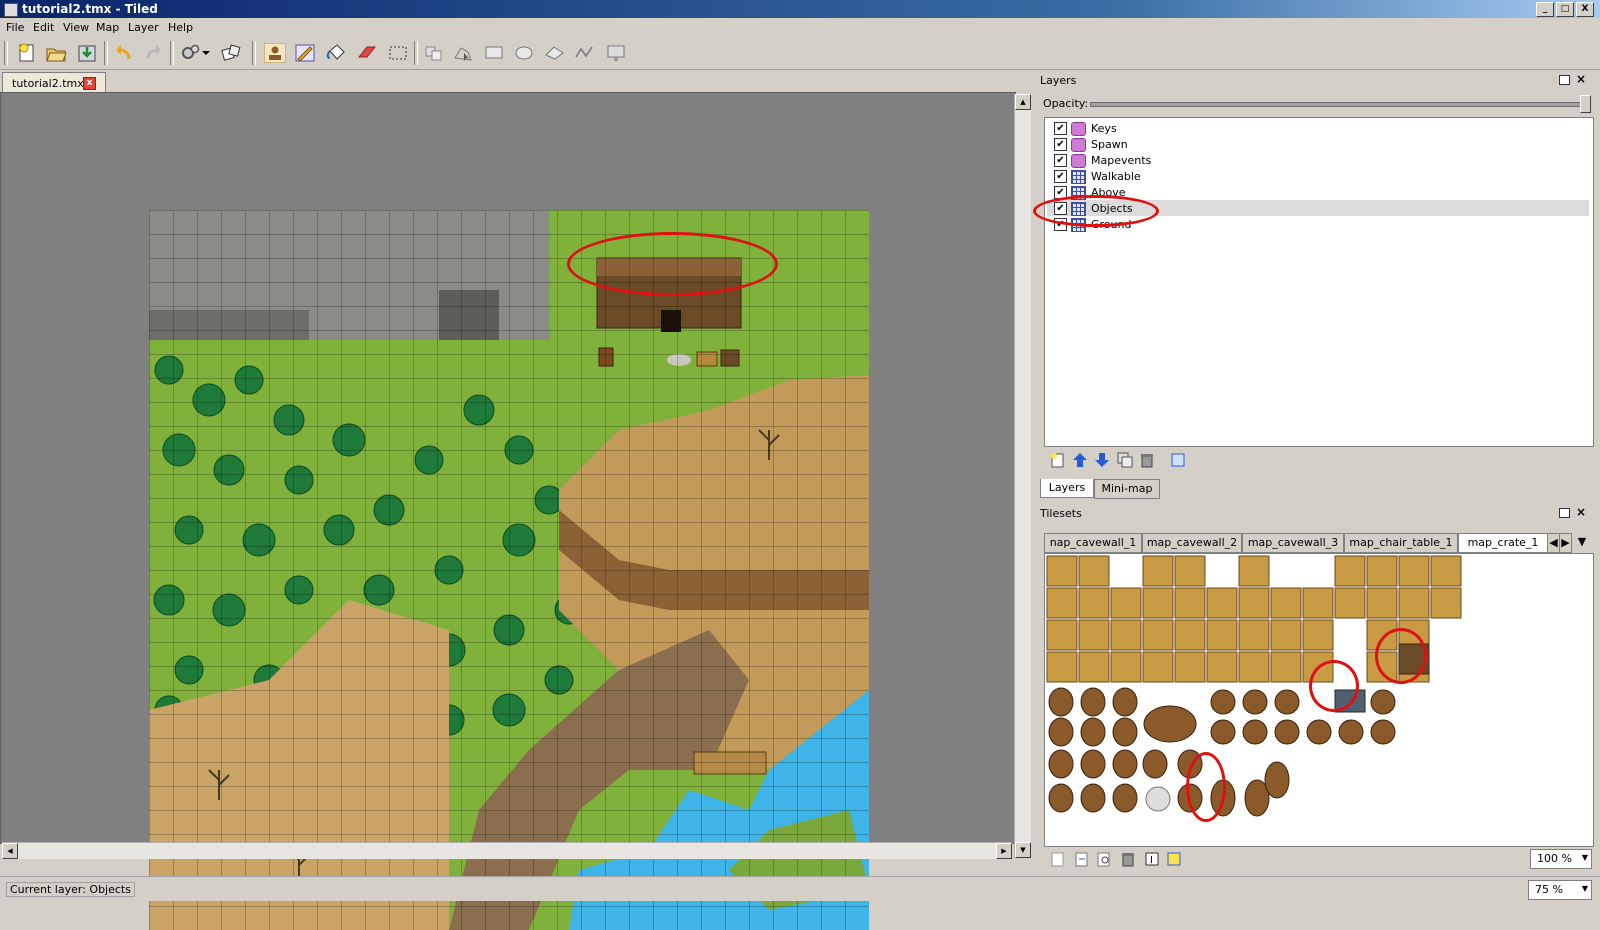  I want to click on map-zoom-select: 75 % ▼, so click(1560, 890).